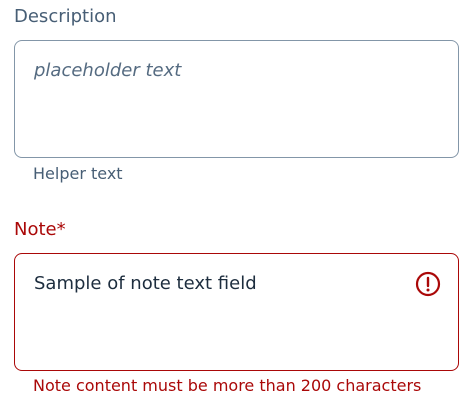 Image resolution: width=474 pixels, height=405 pixels. What do you see at coordinates (428, 284) in the screenshot?
I see `exclamation-circle-icon` at bounding box center [428, 284].